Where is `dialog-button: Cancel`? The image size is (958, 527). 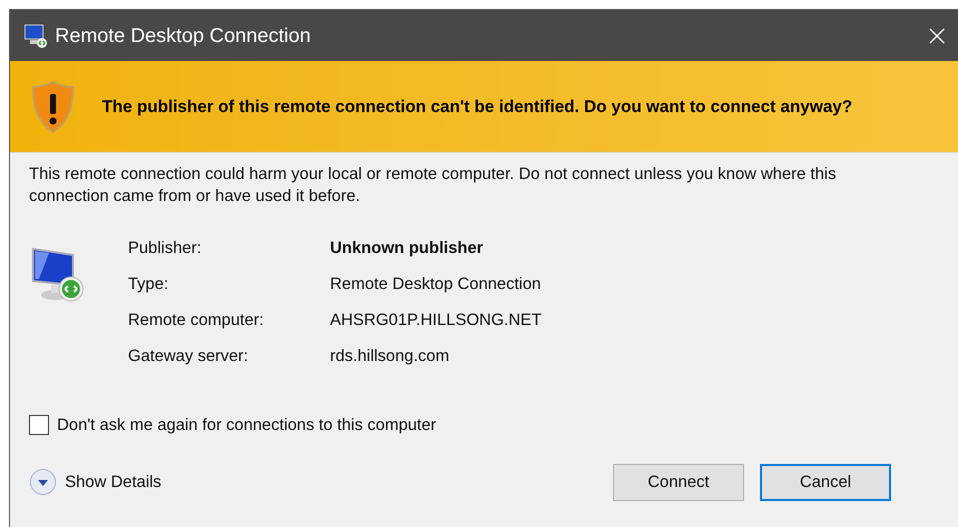
dialog-button: Cancel is located at coordinates (825, 482).